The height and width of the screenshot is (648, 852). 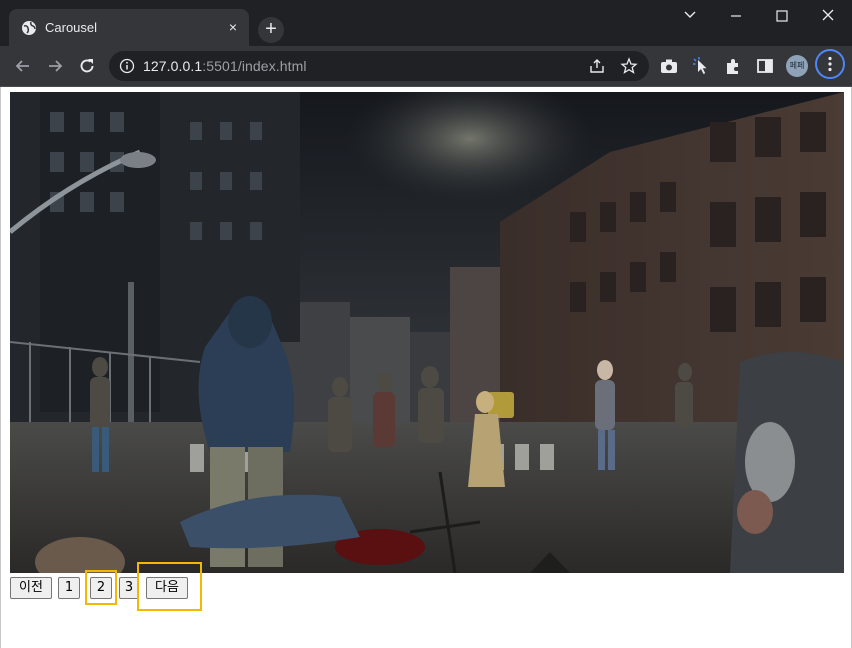 What do you see at coordinates (254, 66) in the screenshot?
I see `url-path: :5501/index.html` at bounding box center [254, 66].